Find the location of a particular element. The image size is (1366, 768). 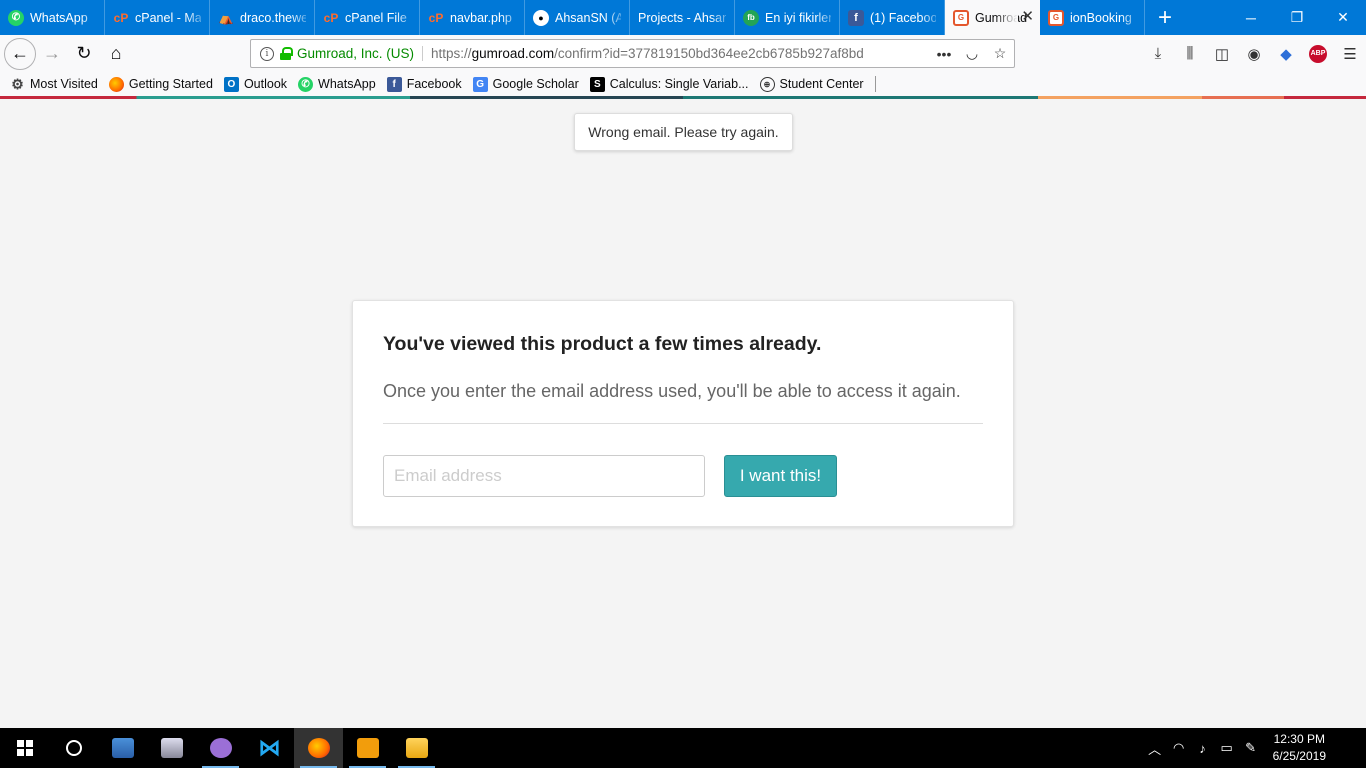

photos-icon is located at coordinates (171, 748).